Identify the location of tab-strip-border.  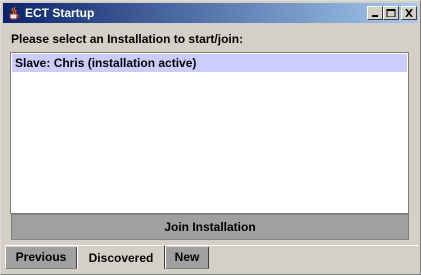
(211, 245).